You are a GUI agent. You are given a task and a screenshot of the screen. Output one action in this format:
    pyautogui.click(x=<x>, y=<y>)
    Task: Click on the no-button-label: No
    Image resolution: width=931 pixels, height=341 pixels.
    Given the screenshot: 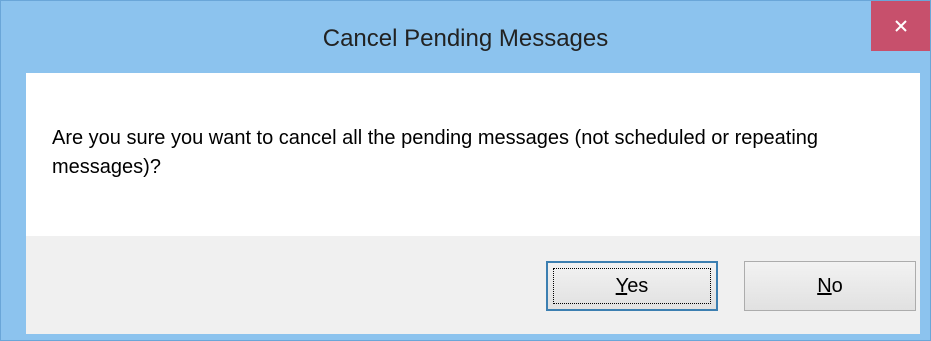 What is the action you would take?
    pyautogui.click(x=830, y=286)
    